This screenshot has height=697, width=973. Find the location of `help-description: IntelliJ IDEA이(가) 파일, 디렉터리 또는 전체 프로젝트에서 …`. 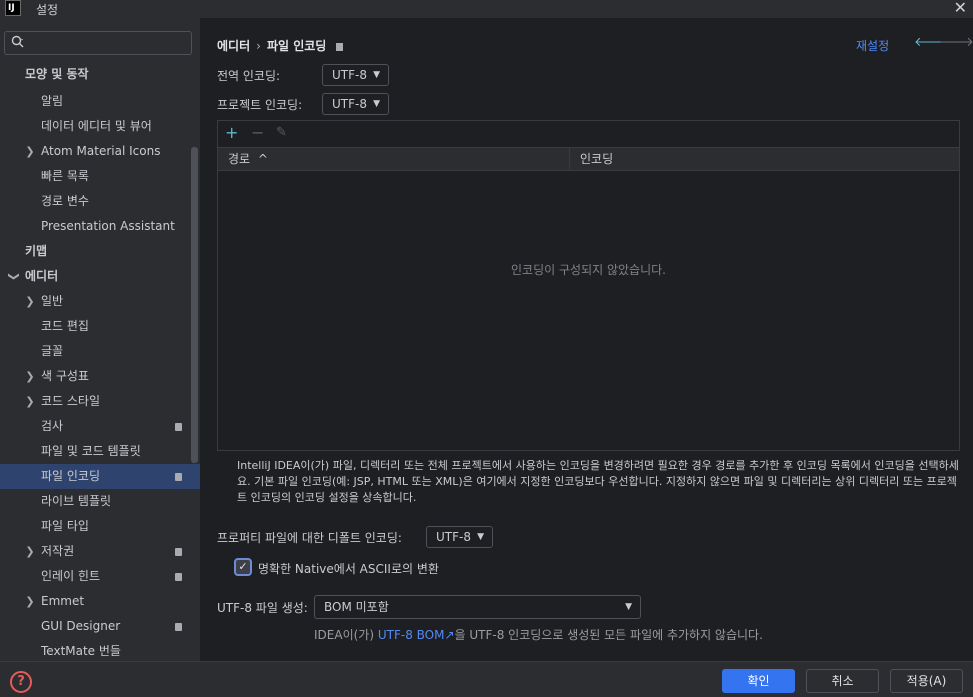

help-description: IntelliJ IDEA이(가) 파일, 디렉터리 또는 전체 프로젝트에서 … is located at coordinates (598, 481).